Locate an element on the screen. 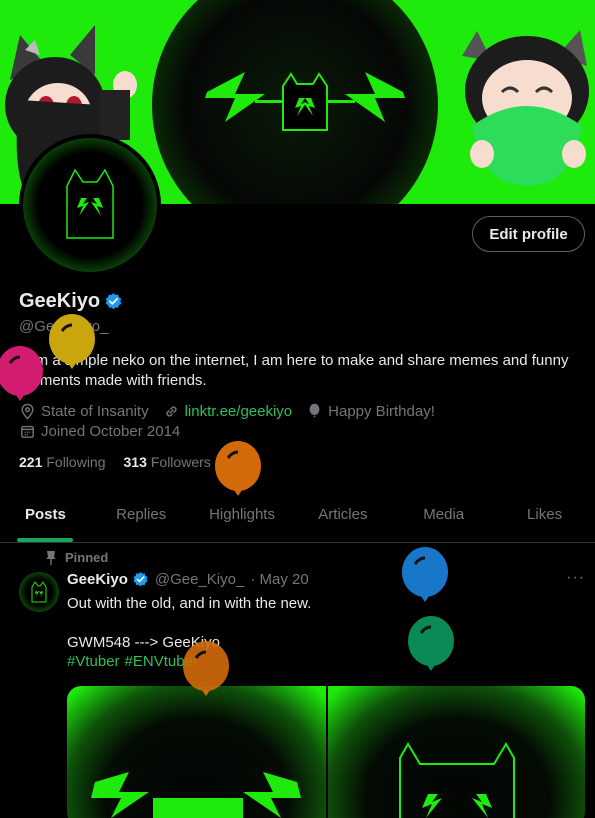 The image size is (595, 818). cat-silhouette-image is located at coordinates (457, 780).